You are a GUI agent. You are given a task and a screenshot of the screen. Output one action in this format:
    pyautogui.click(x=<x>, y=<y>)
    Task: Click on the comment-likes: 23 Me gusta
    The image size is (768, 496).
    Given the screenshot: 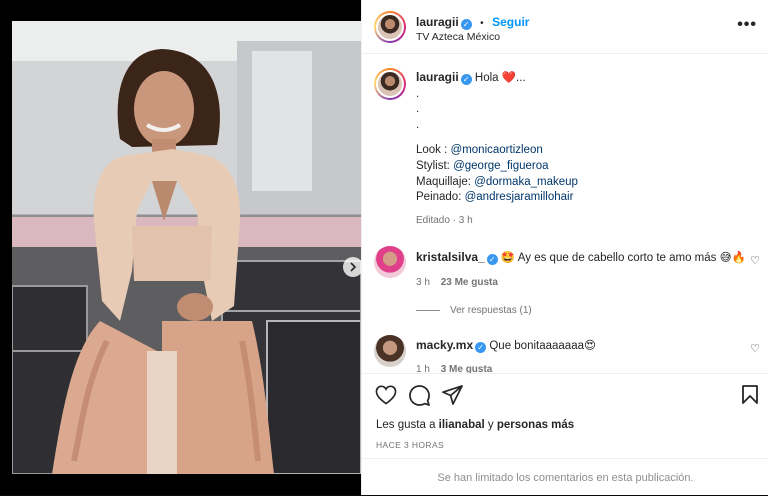 What is the action you would take?
    pyautogui.click(x=469, y=282)
    